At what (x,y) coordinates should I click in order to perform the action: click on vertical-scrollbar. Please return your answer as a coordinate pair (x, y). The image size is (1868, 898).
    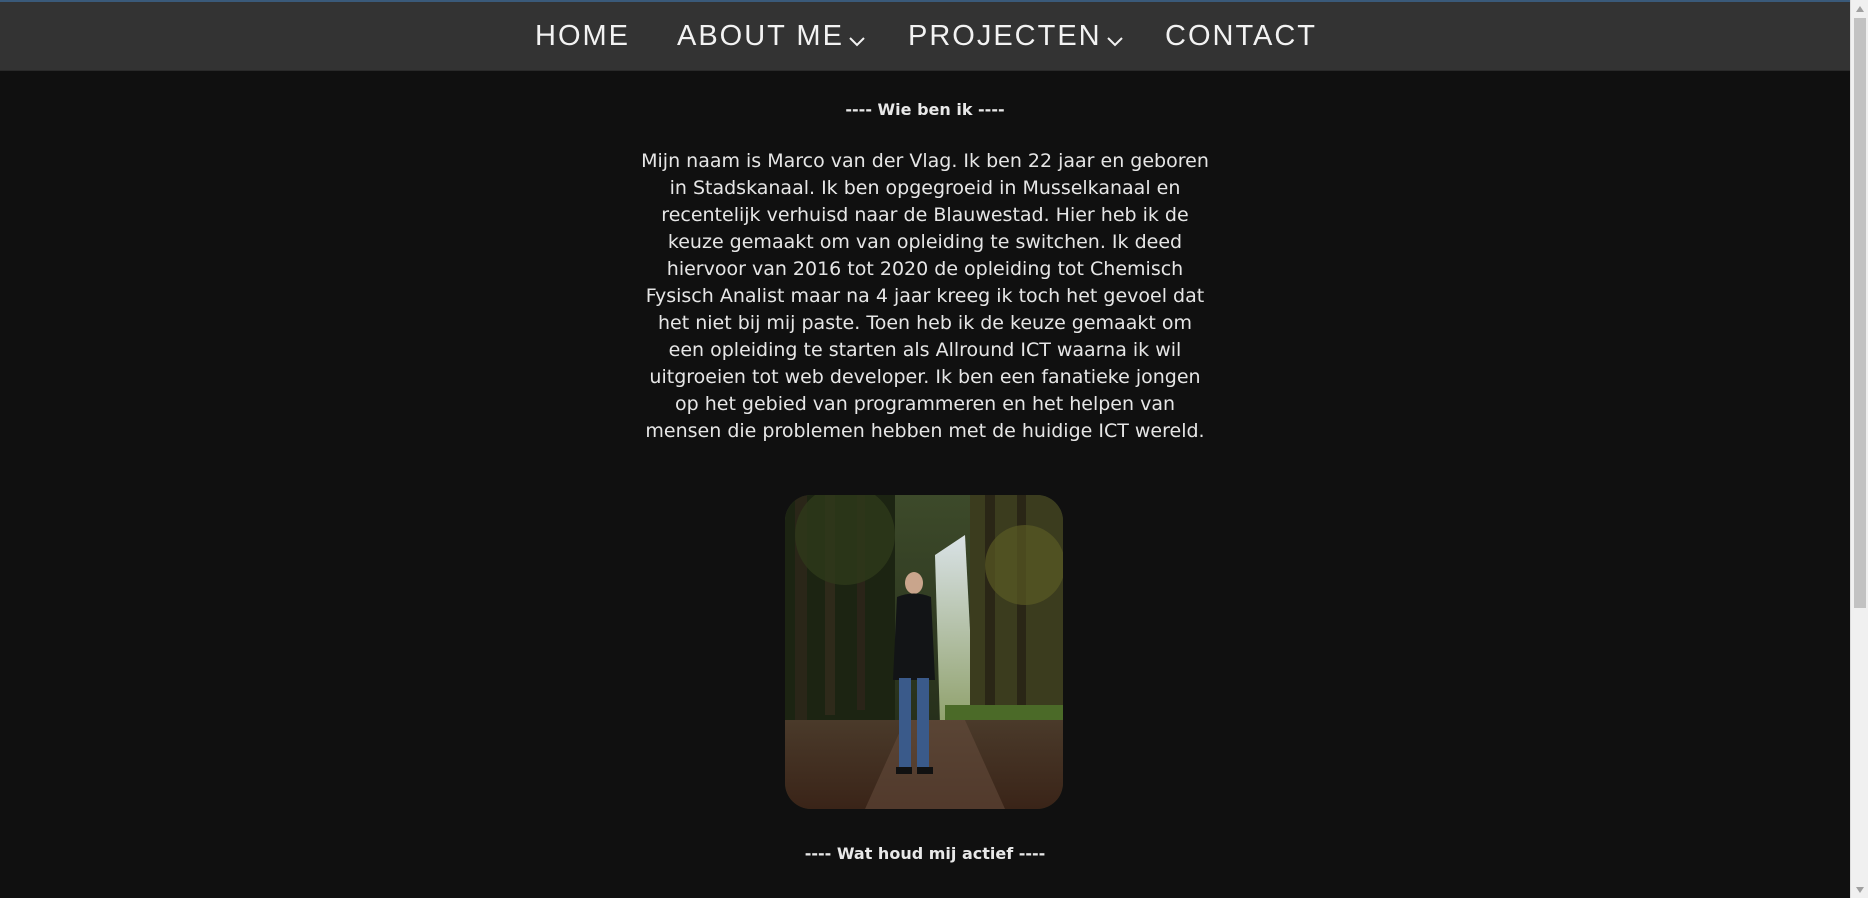
    Looking at the image, I should click on (1859, 449).